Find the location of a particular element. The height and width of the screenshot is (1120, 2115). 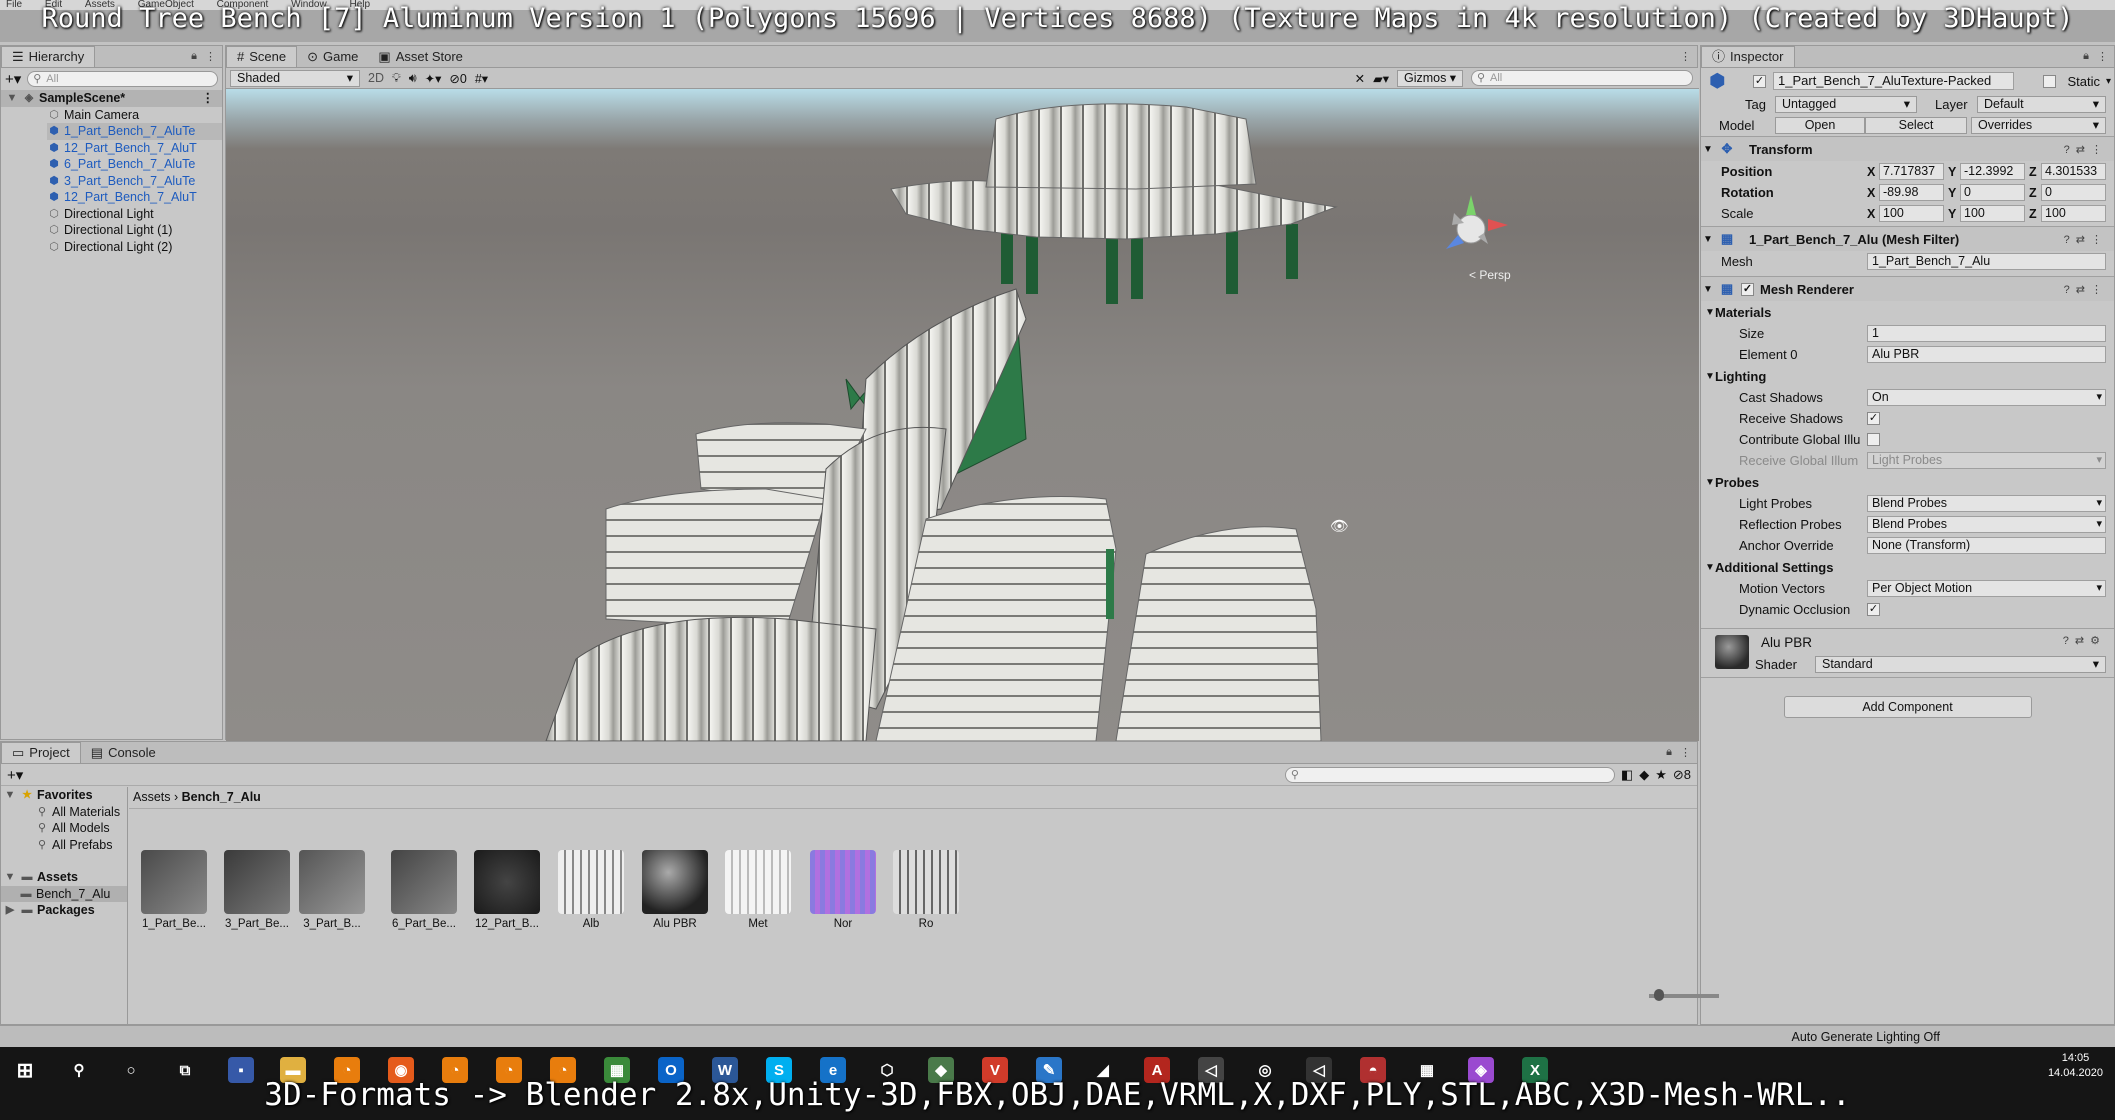

element0-material-field: Alu PBR is located at coordinates (1986, 354).